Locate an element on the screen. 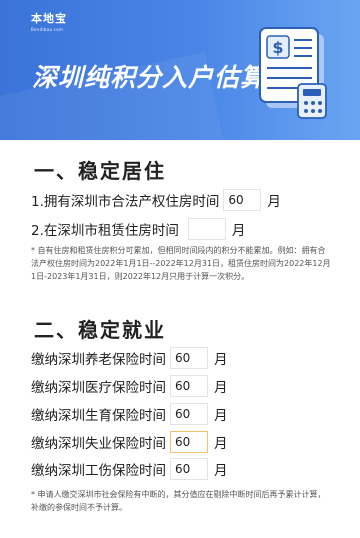 The height and width of the screenshot is (538, 360). owned-housing-label: 1.拥有深圳市合法产权住房时间 is located at coordinates (125, 202).